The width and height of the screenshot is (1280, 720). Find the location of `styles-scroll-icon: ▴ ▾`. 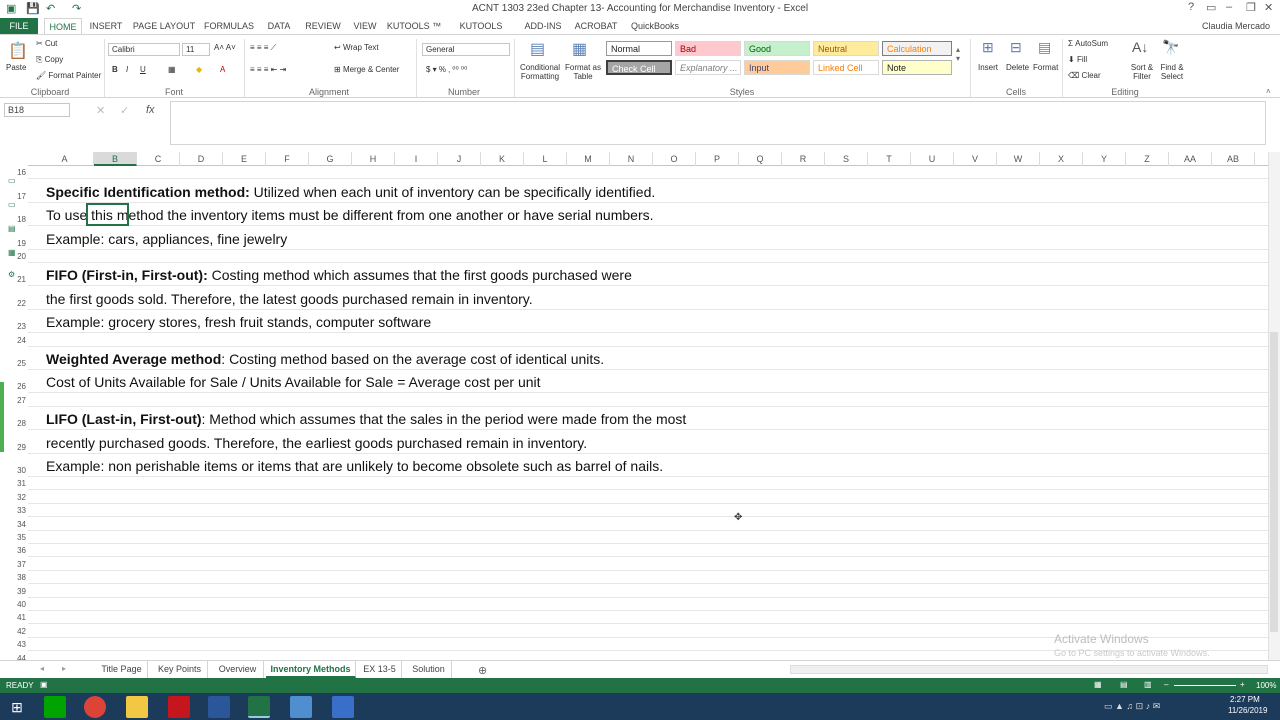

styles-scroll-icon: ▴ ▾ is located at coordinates (958, 54).